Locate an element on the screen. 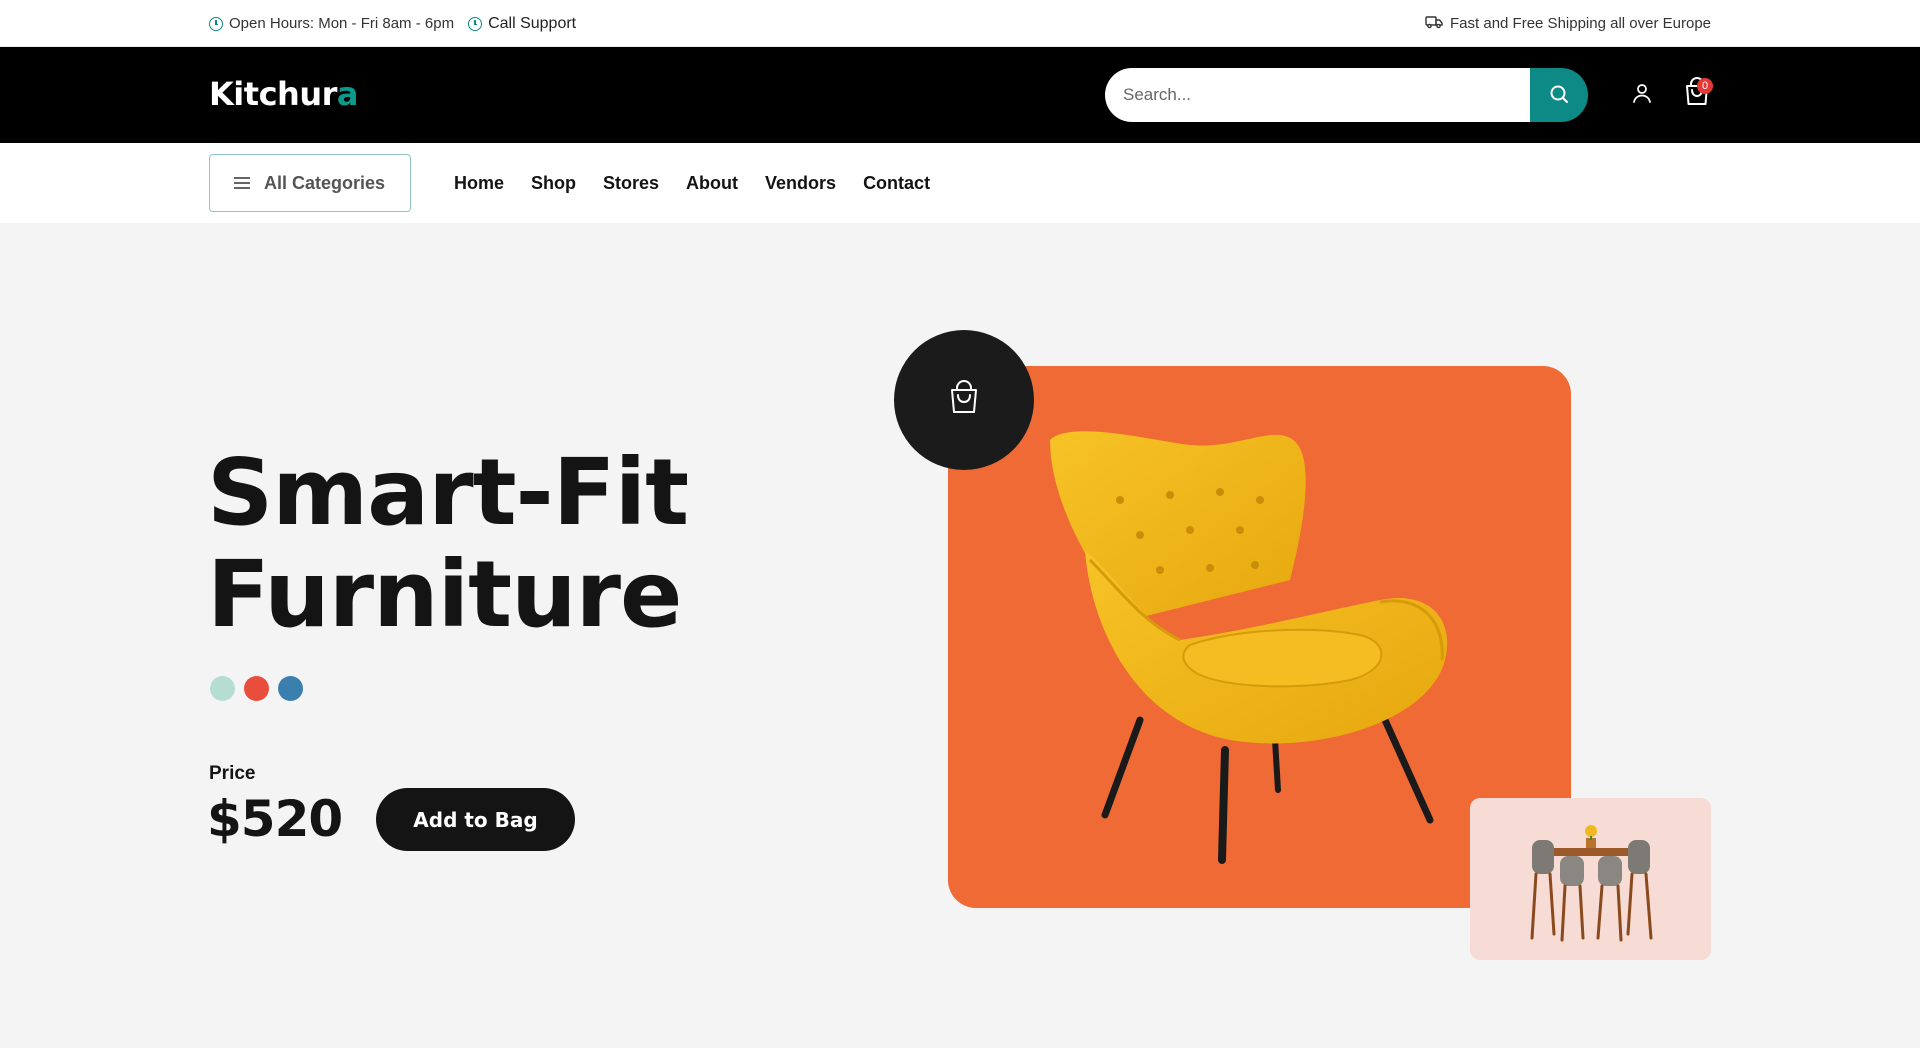 Image resolution: width=1920 pixels, height=1048 pixels. color-swatch-mint is located at coordinates (222, 688).